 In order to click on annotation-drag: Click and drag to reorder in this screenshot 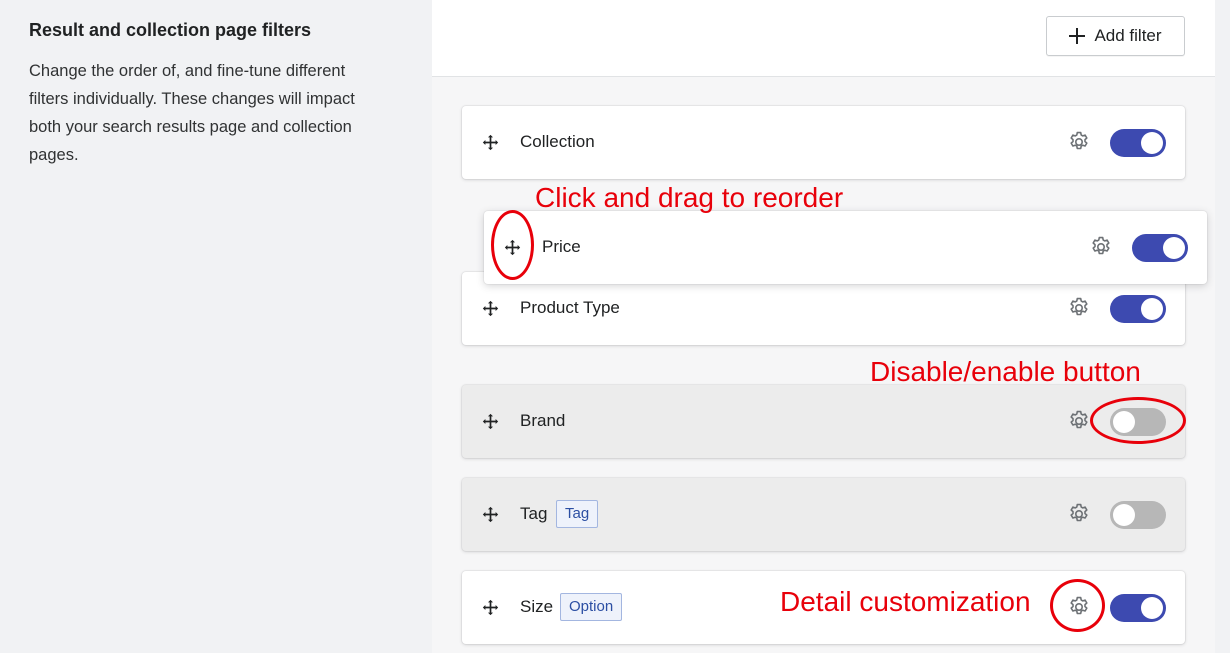, I will do `click(689, 197)`.